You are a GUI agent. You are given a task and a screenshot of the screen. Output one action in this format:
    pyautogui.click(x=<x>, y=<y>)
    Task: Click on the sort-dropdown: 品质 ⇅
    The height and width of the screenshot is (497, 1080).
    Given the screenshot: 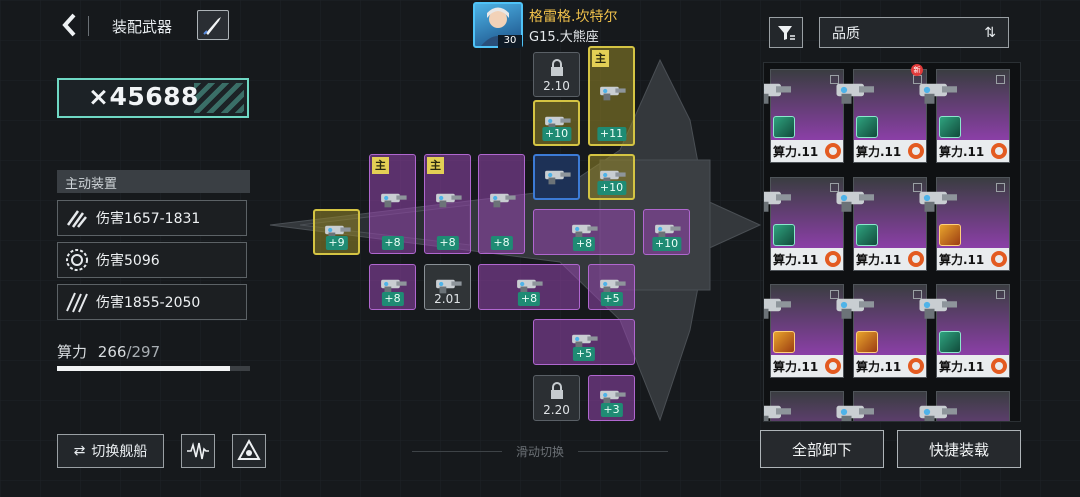 What is the action you would take?
    pyautogui.click(x=914, y=32)
    